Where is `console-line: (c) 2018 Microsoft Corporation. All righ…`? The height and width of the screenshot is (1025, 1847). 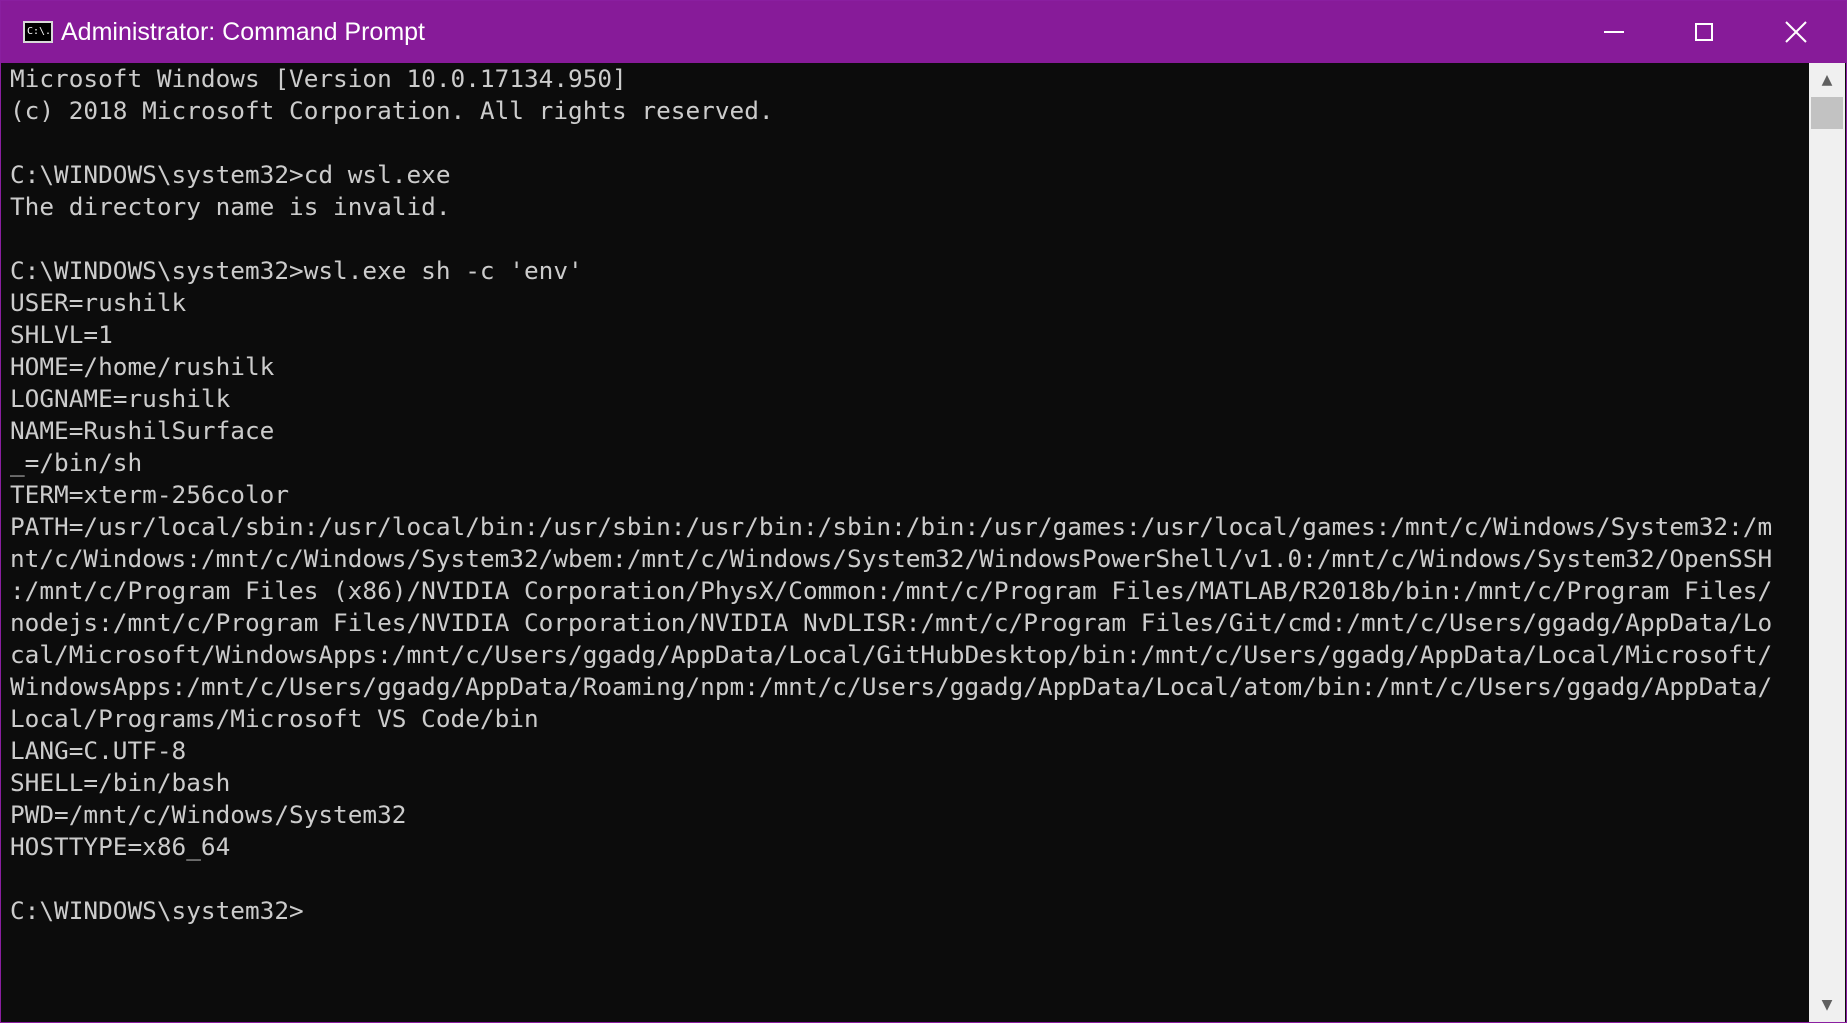 console-line: (c) 2018 Microsoft Corporation. All righ… is located at coordinates (392, 110).